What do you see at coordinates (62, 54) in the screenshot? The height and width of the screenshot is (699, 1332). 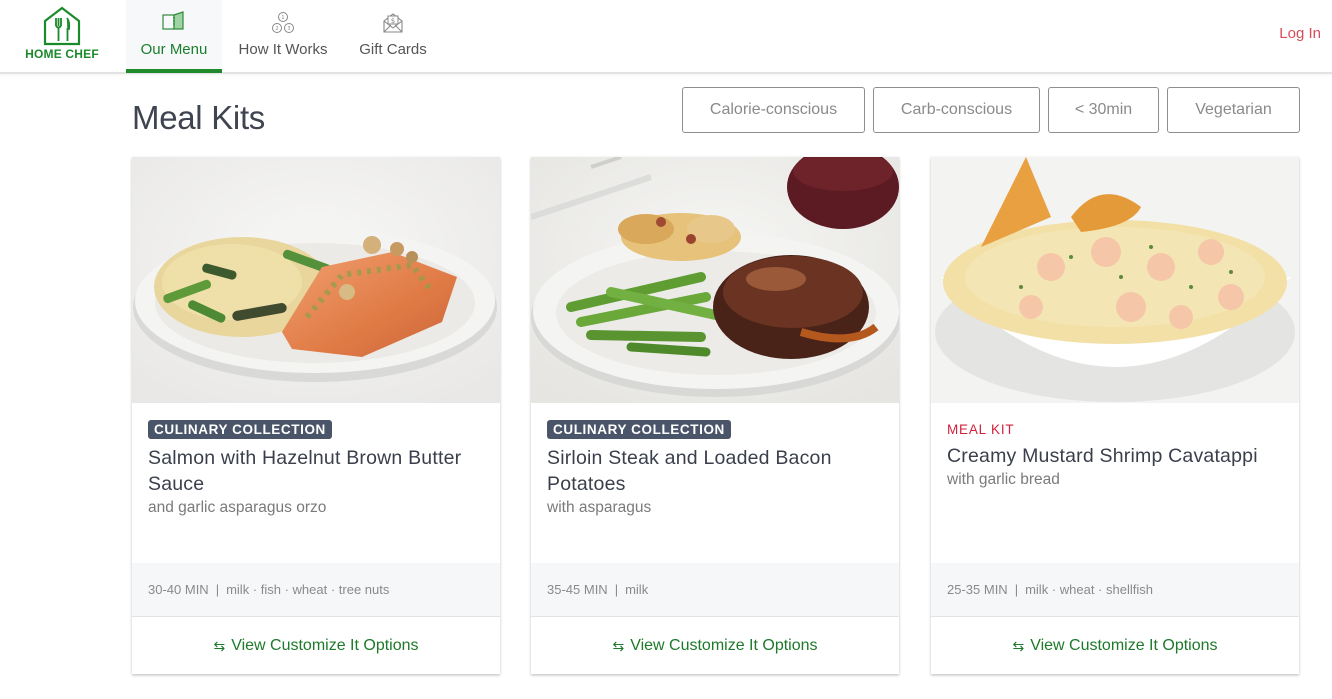 I see `logo-text: HOME CHEF` at bounding box center [62, 54].